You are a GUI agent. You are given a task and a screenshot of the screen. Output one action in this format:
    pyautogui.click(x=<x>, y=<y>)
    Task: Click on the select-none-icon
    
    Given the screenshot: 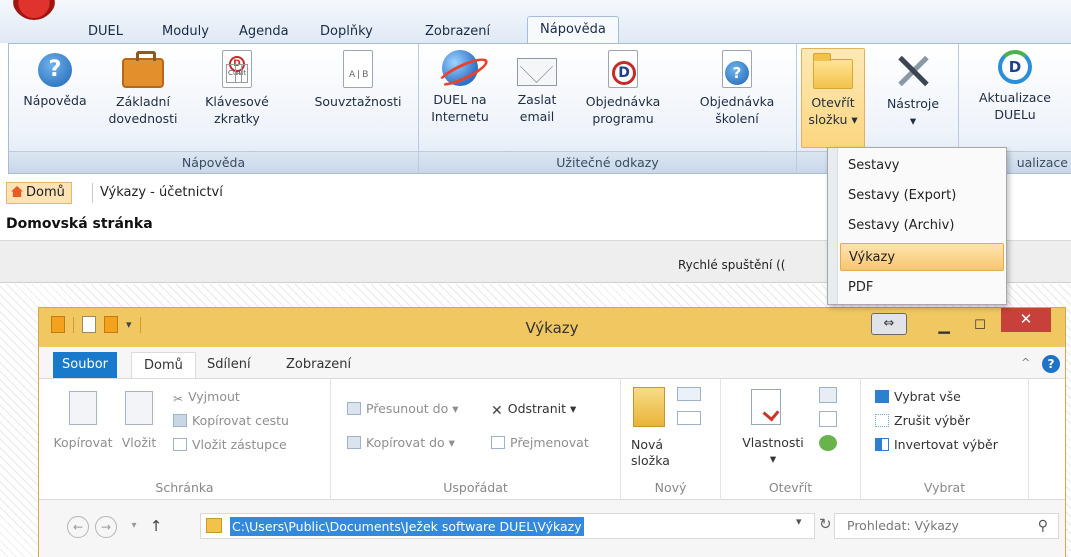 What is the action you would take?
    pyautogui.click(x=882, y=420)
    